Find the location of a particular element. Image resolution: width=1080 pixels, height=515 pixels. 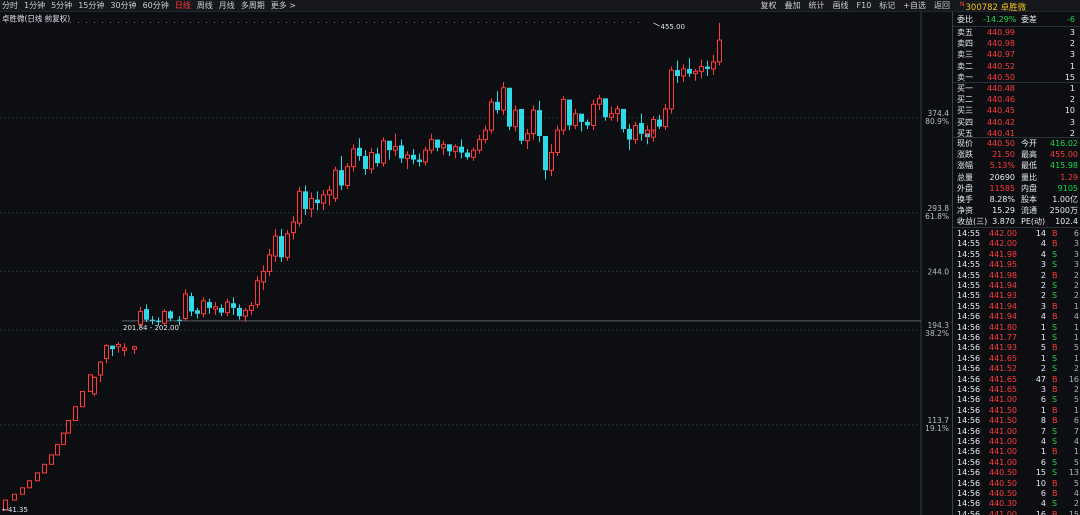

tick-count: 5 is located at coordinates (1076, 483).